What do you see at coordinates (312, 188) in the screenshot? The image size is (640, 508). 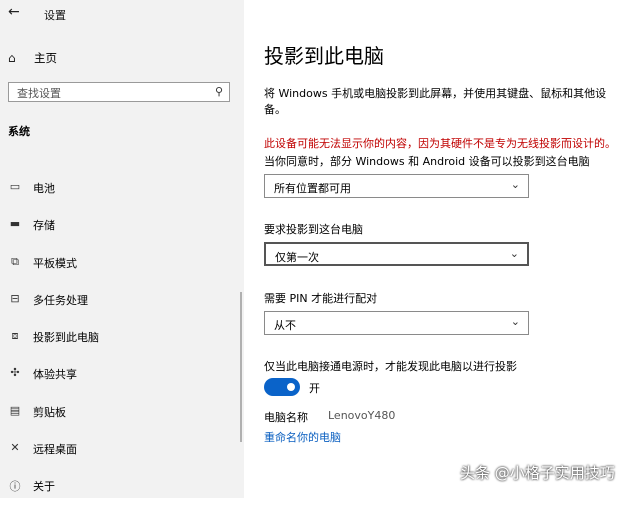 I see `availability-value: 所有位置都可用` at bounding box center [312, 188].